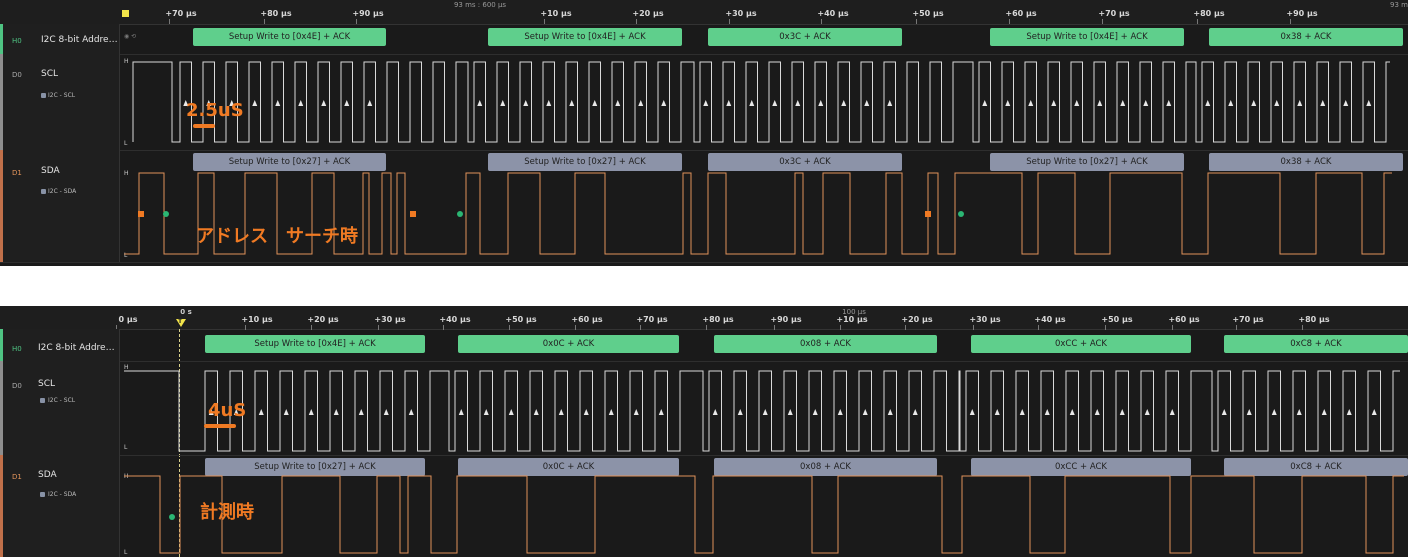  I want to click on tick-label: +40 µs, so click(1050, 319).